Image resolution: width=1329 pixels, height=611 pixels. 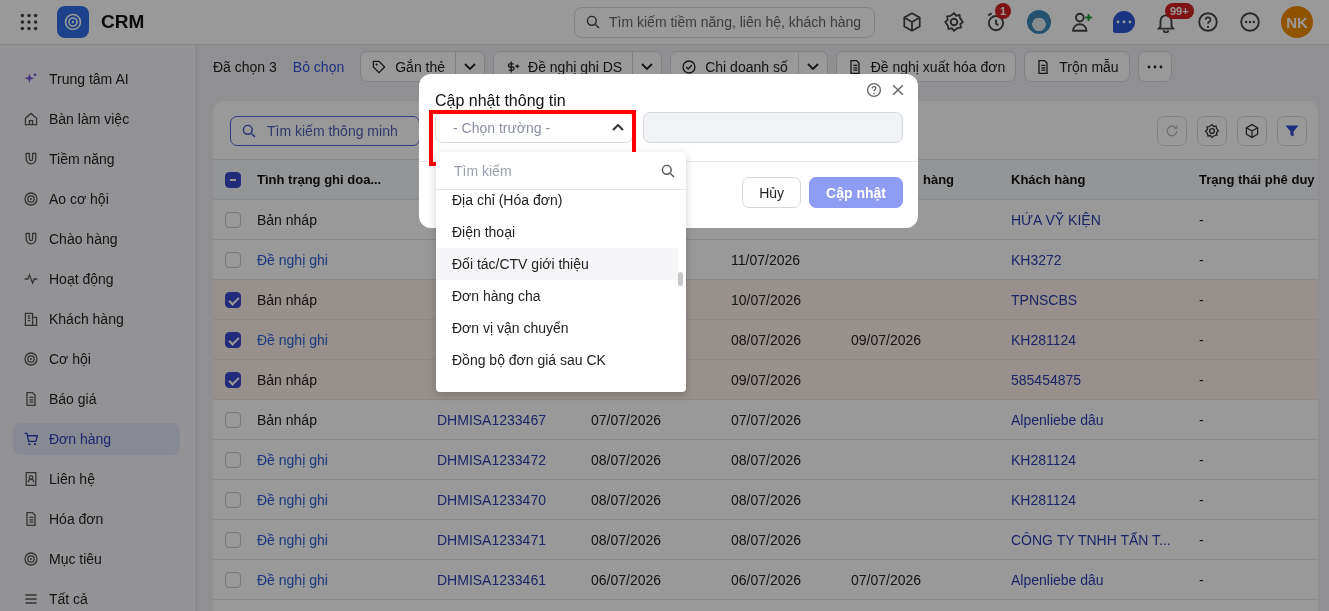 What do you see at coordinates (96, 399) in the screenshot?
I see `sidebar-item: Báo giá` at bounding box center [96, 399].